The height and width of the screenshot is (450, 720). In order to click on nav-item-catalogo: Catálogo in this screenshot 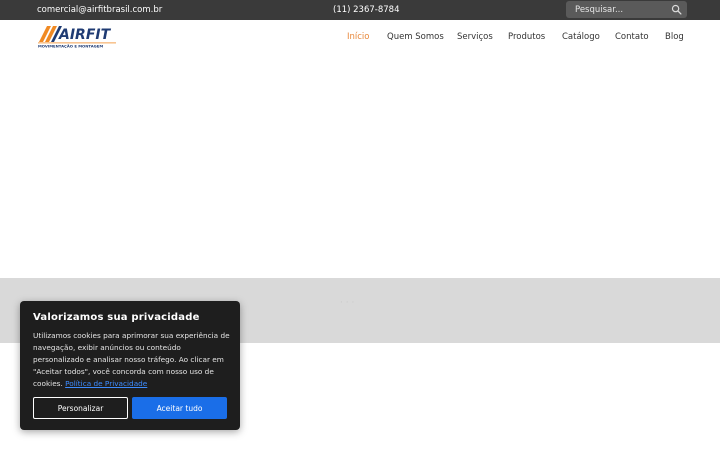, I will do `click(581, 37)`.